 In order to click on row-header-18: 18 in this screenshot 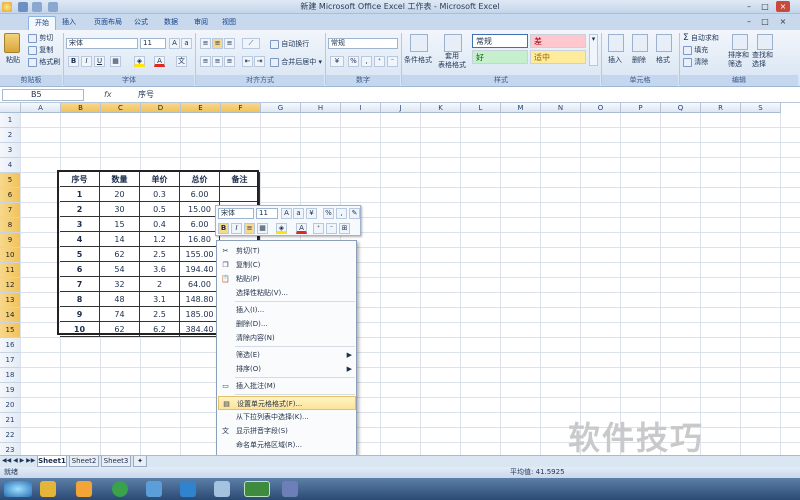, I will do `click(10, 375)`.